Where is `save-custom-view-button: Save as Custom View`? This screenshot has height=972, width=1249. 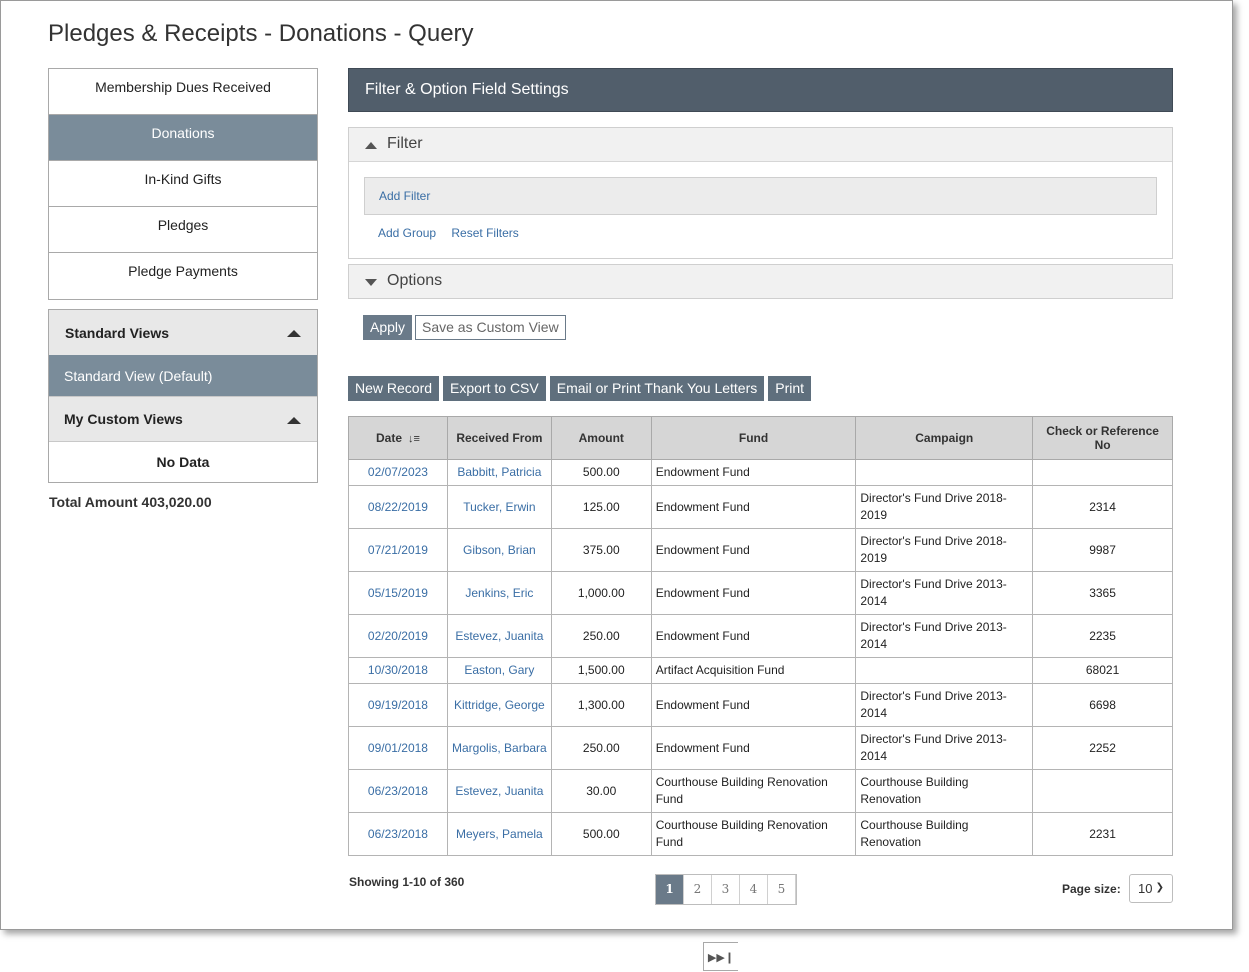 save-custom-view-button: Save as Custom View is located at coordinates (490, 327).